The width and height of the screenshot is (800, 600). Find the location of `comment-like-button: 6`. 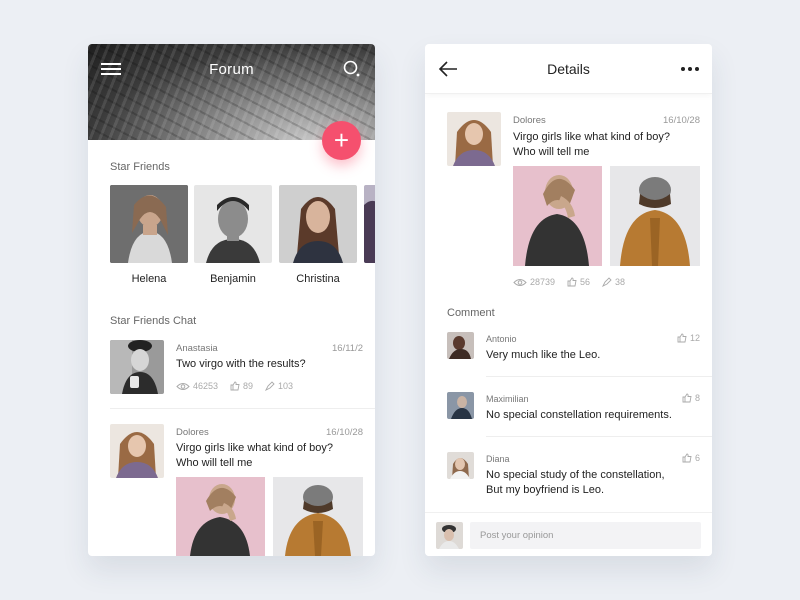

comment-like-button: 6 is located at coordinates (691, 458).